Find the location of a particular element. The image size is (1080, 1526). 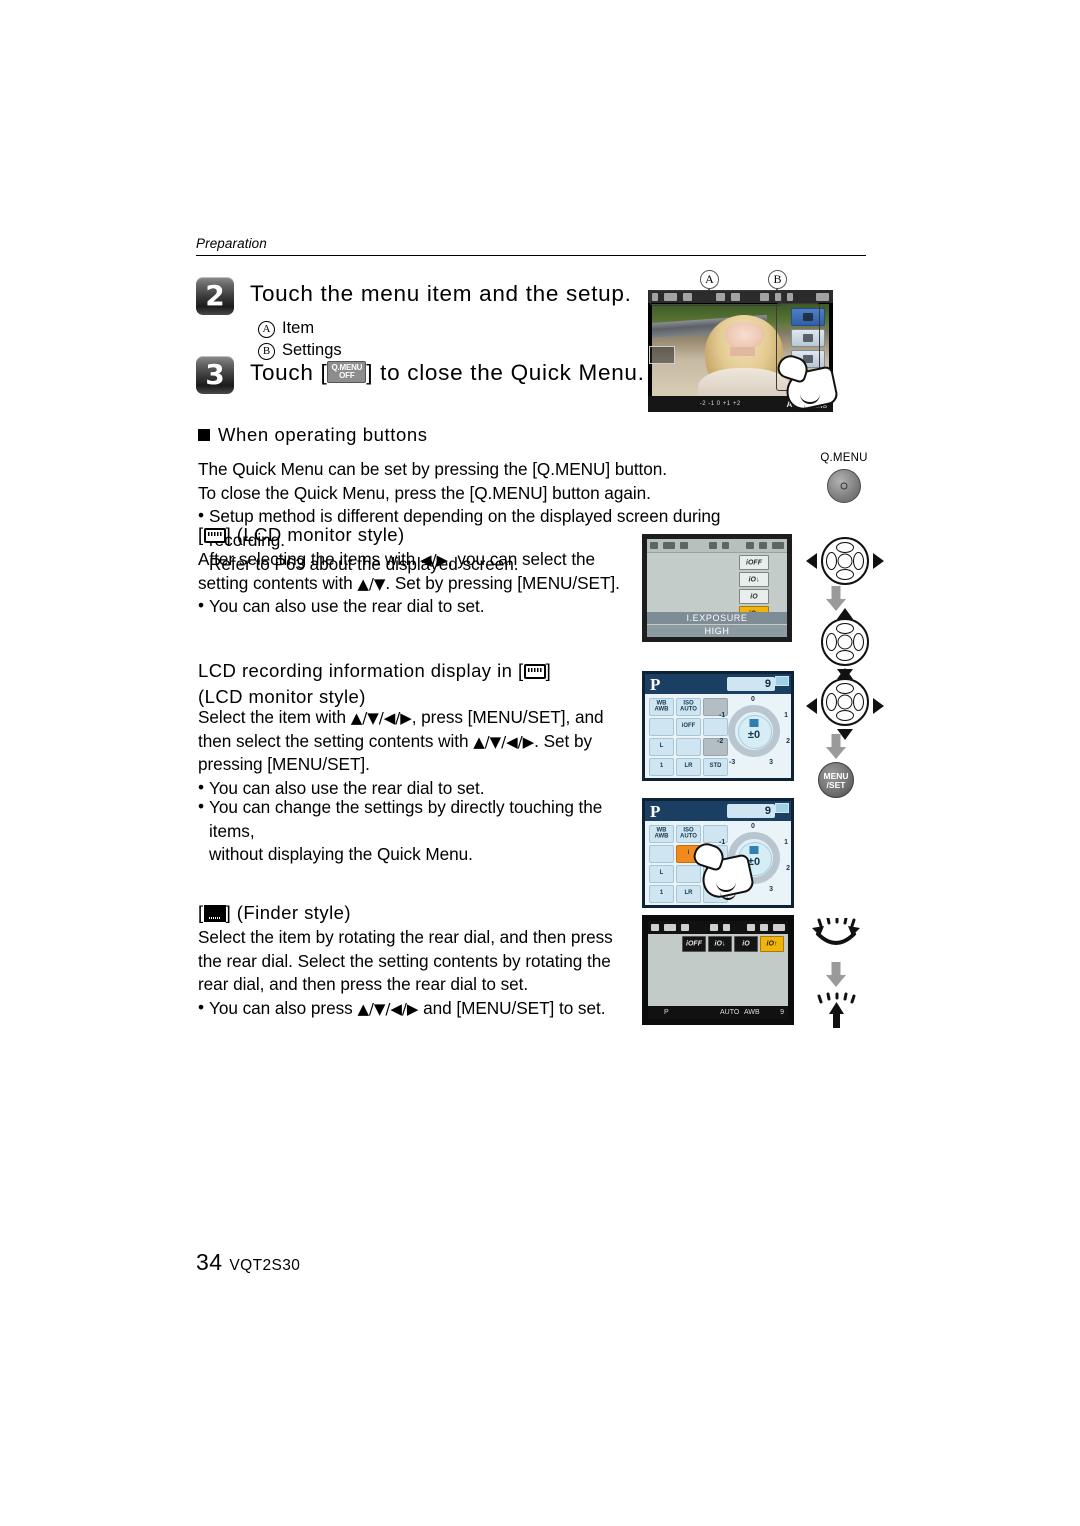

step-3-badge: 3 is located at coordinates (215, 375).